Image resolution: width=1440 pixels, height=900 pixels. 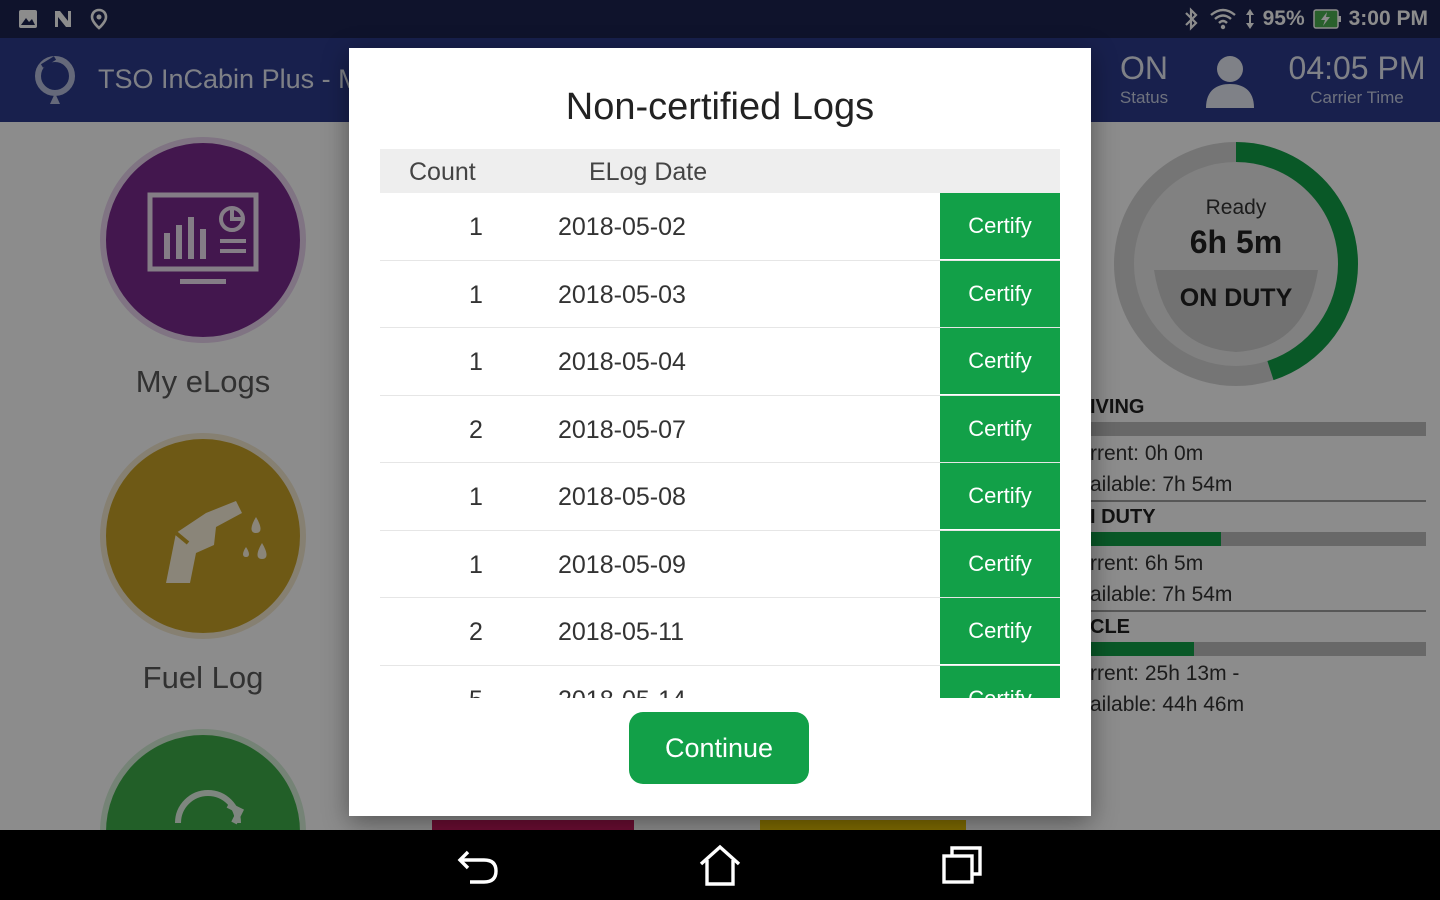 What do you see at coordinates (622, 362) in the screenshot?
I see `row-date: 2018-05-04` at bounding box center [622, 362].